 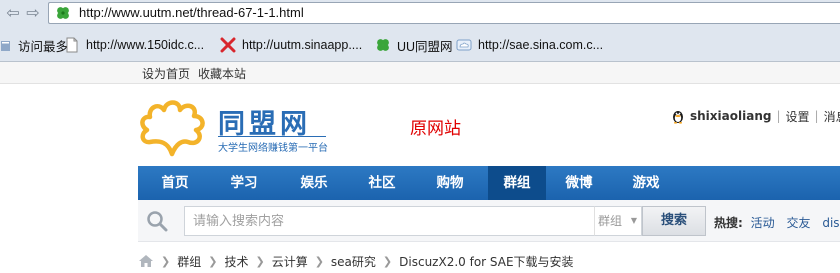 I want to click on nav-item-community: 社区, so click(x=382, y=183).